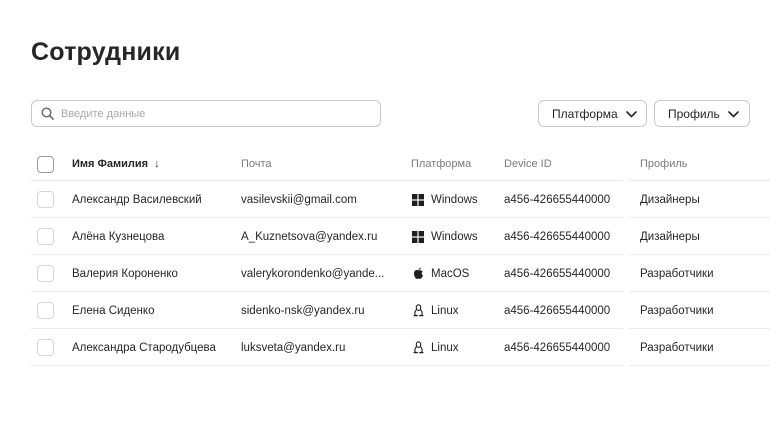  What do you see at coordinates (125, 273) in the screenshot?
I see `employee-name: Валерия Короненко` at bounding box center [125, 273].